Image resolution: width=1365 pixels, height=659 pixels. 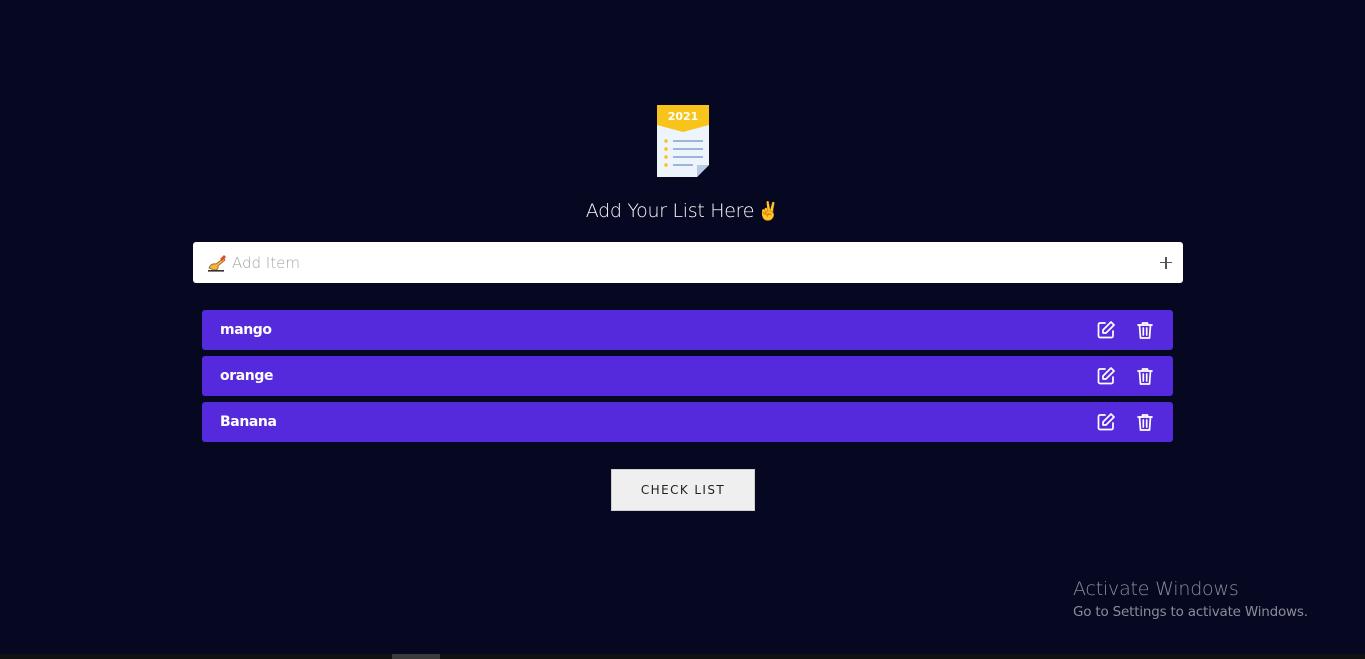 What do you see at coordinates (687, 422) in the screenshot?
I see `list-item: Banana` at bounding box center [687, 422].